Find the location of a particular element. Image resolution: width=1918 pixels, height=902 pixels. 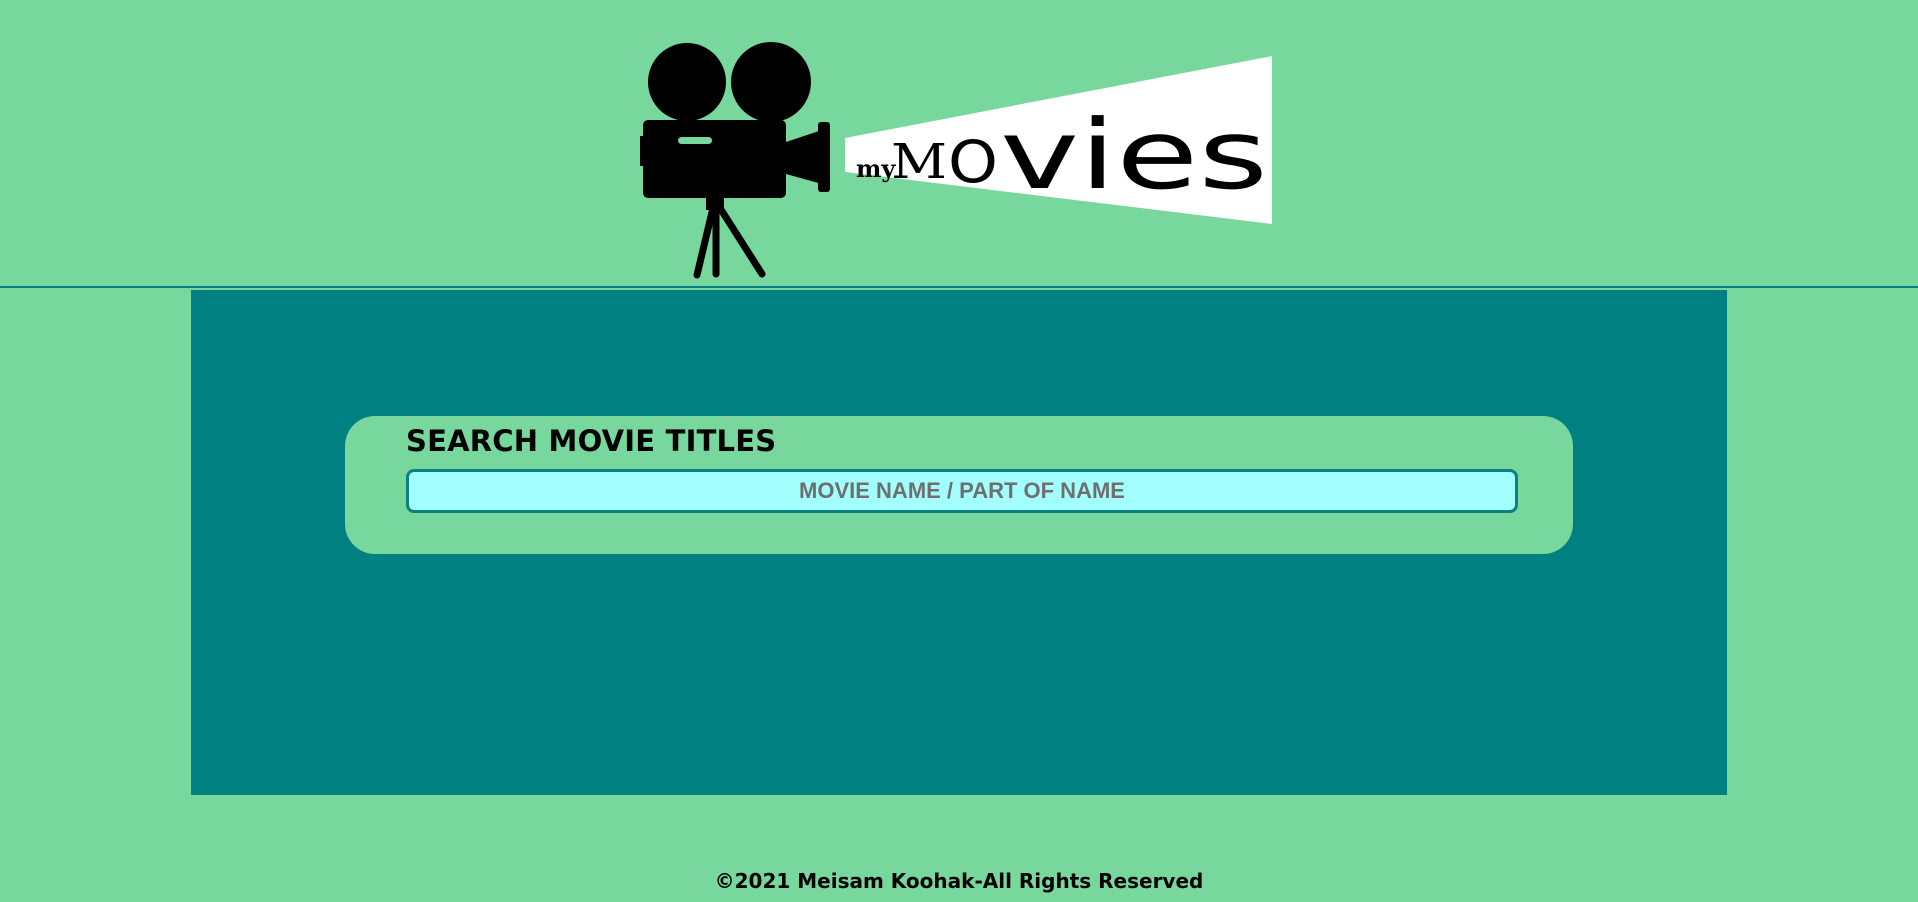

svg-text: M is located at coordinates (919, 162).